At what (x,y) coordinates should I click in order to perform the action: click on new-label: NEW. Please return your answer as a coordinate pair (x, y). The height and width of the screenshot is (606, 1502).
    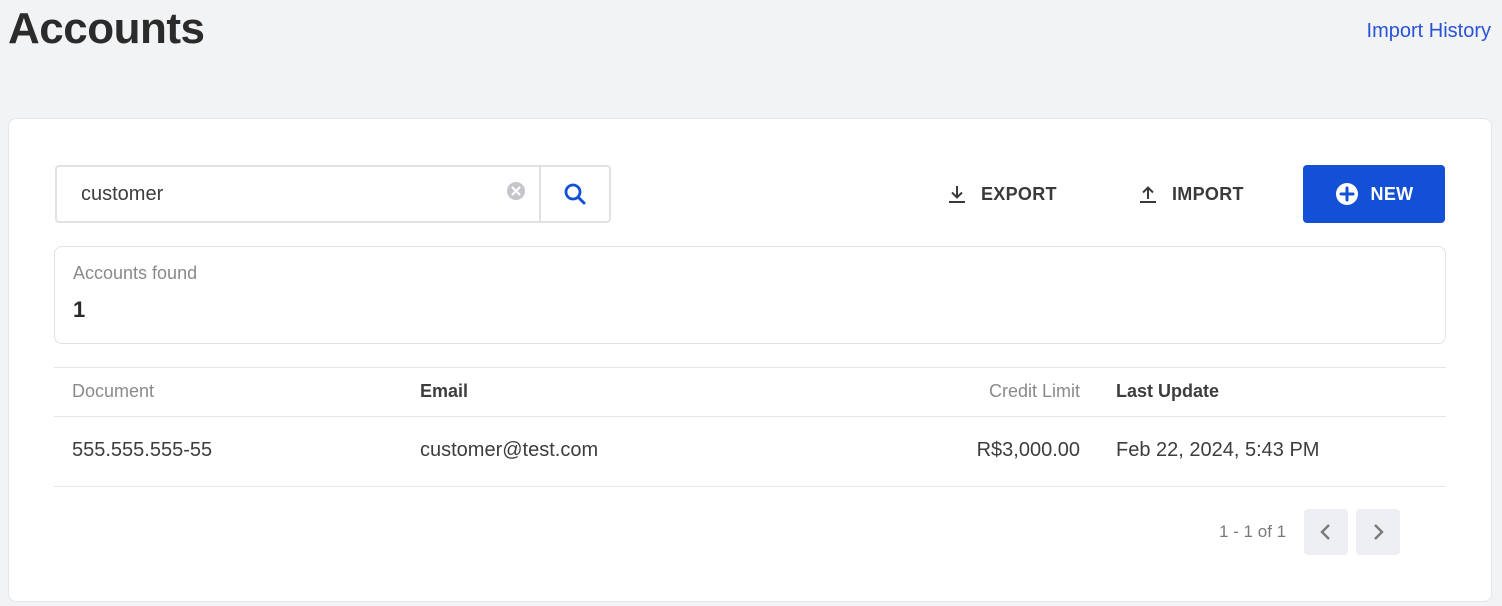
    Looking at the image, I should click on (1392, 193).